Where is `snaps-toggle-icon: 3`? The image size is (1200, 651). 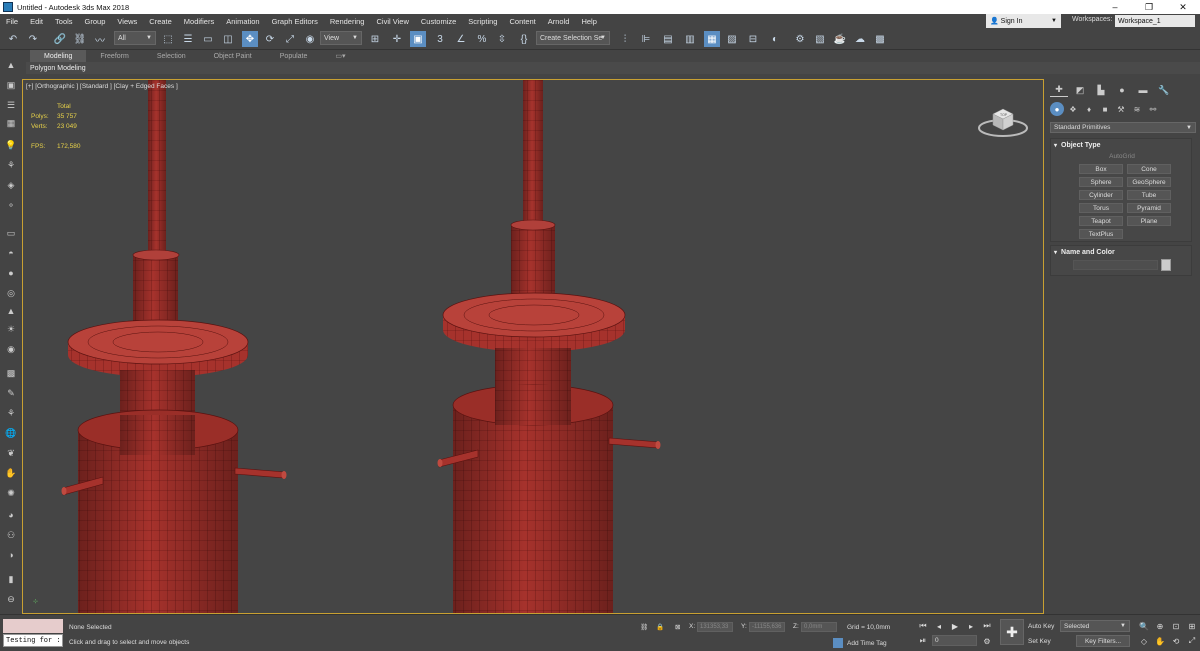 snaps-toggle-icon: 3 is located at coordinates (440, 39).